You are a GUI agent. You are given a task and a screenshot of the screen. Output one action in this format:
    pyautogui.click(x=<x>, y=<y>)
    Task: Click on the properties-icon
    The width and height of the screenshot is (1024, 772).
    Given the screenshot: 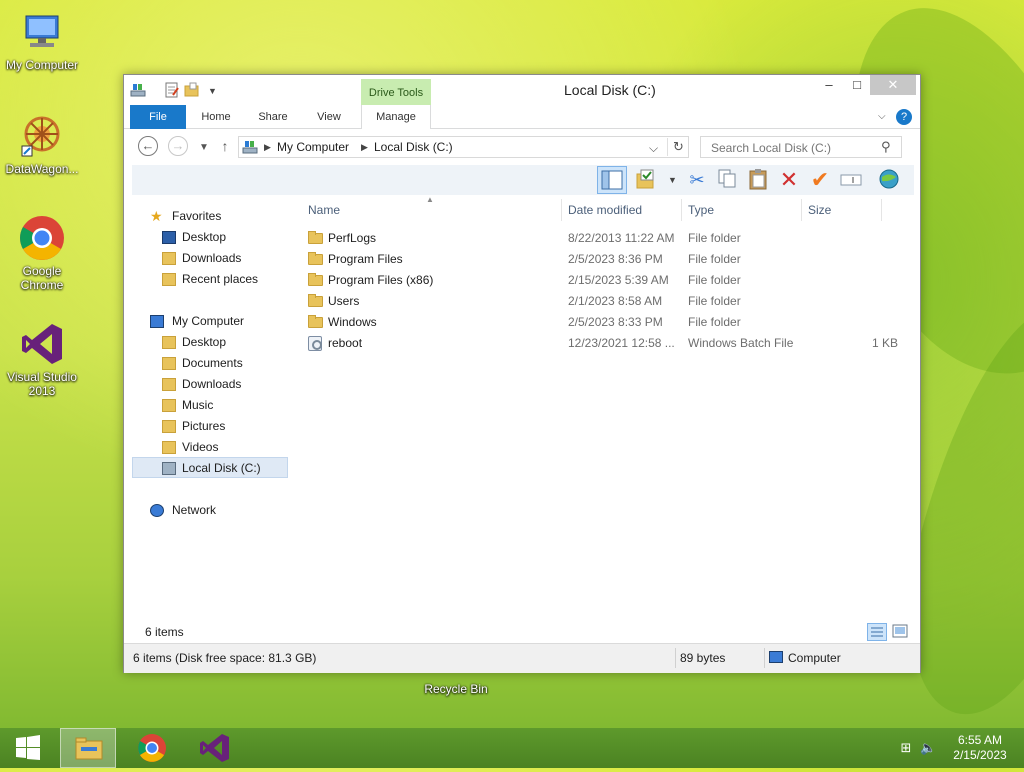 What is the action you would take?
    pyautogui.click(x=172, y=90)
    